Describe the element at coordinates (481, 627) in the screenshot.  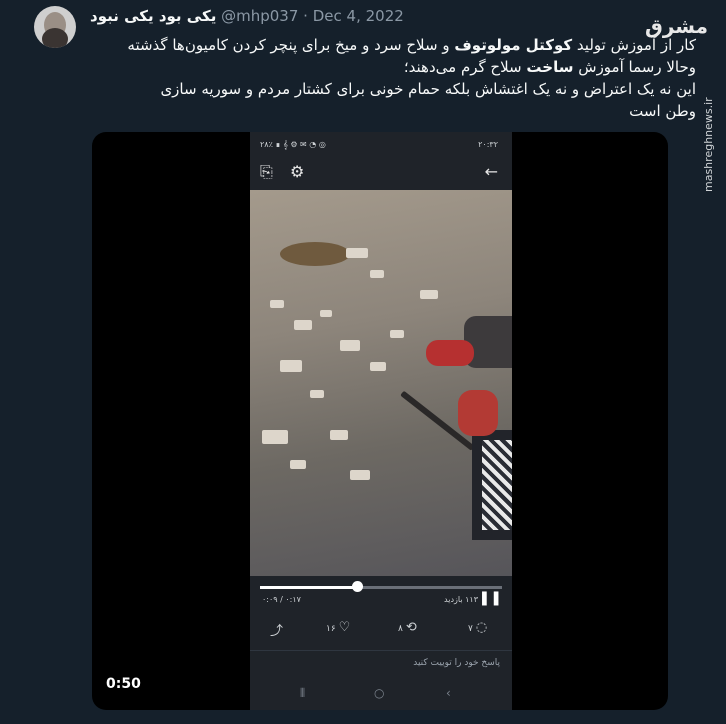
I see `reply-icon: ◌` at that location.